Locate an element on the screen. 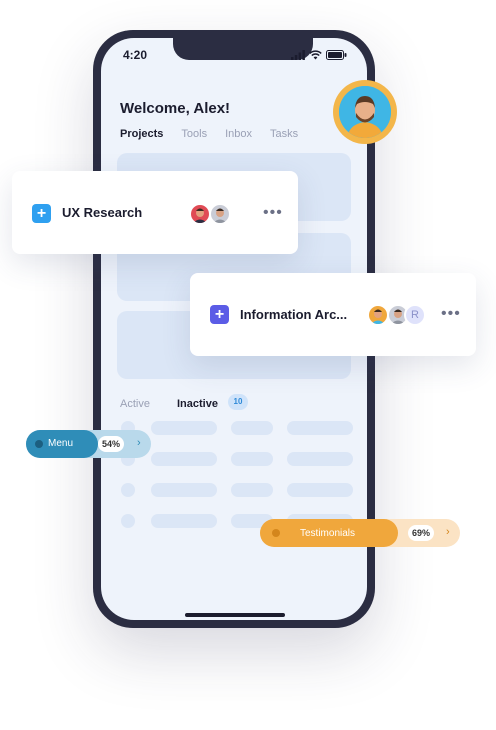  signal-icon is located at coordinates (298, 55).